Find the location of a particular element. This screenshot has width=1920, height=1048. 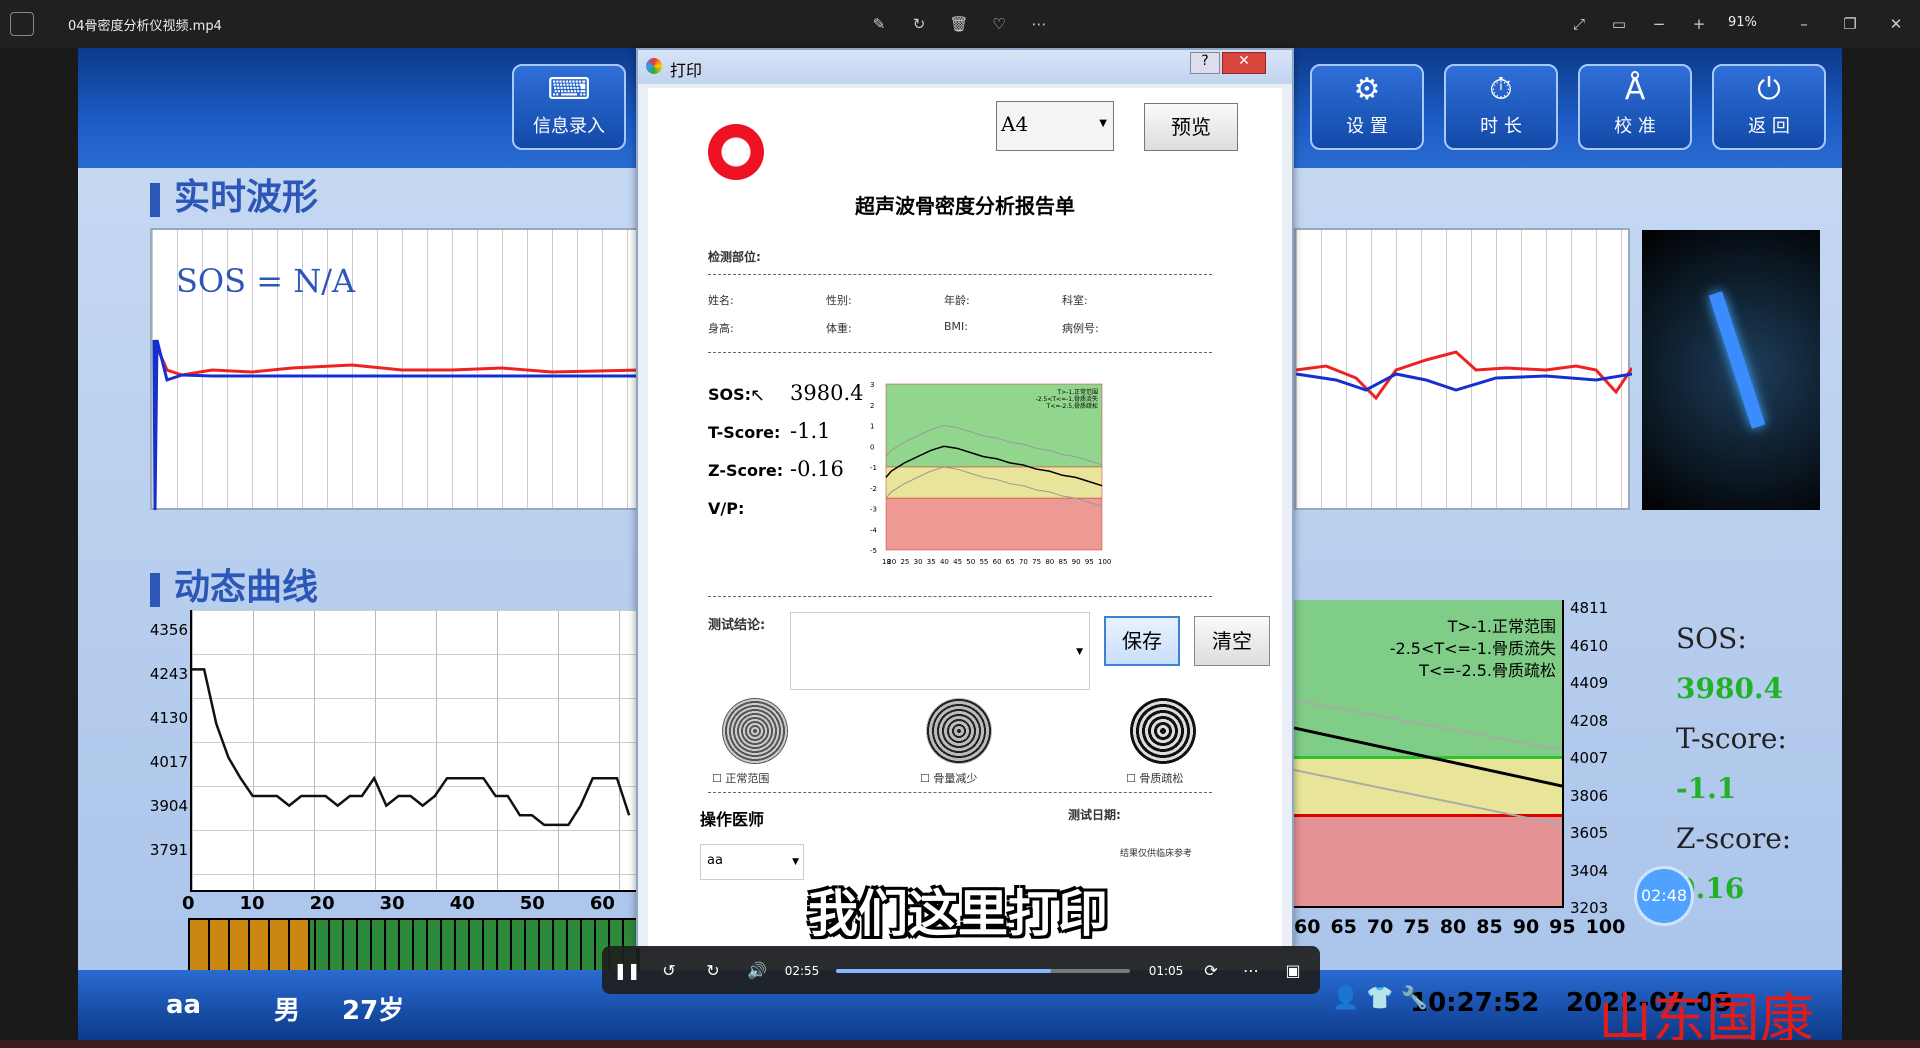

loss-bone-image is located at coordinates (959, 731).